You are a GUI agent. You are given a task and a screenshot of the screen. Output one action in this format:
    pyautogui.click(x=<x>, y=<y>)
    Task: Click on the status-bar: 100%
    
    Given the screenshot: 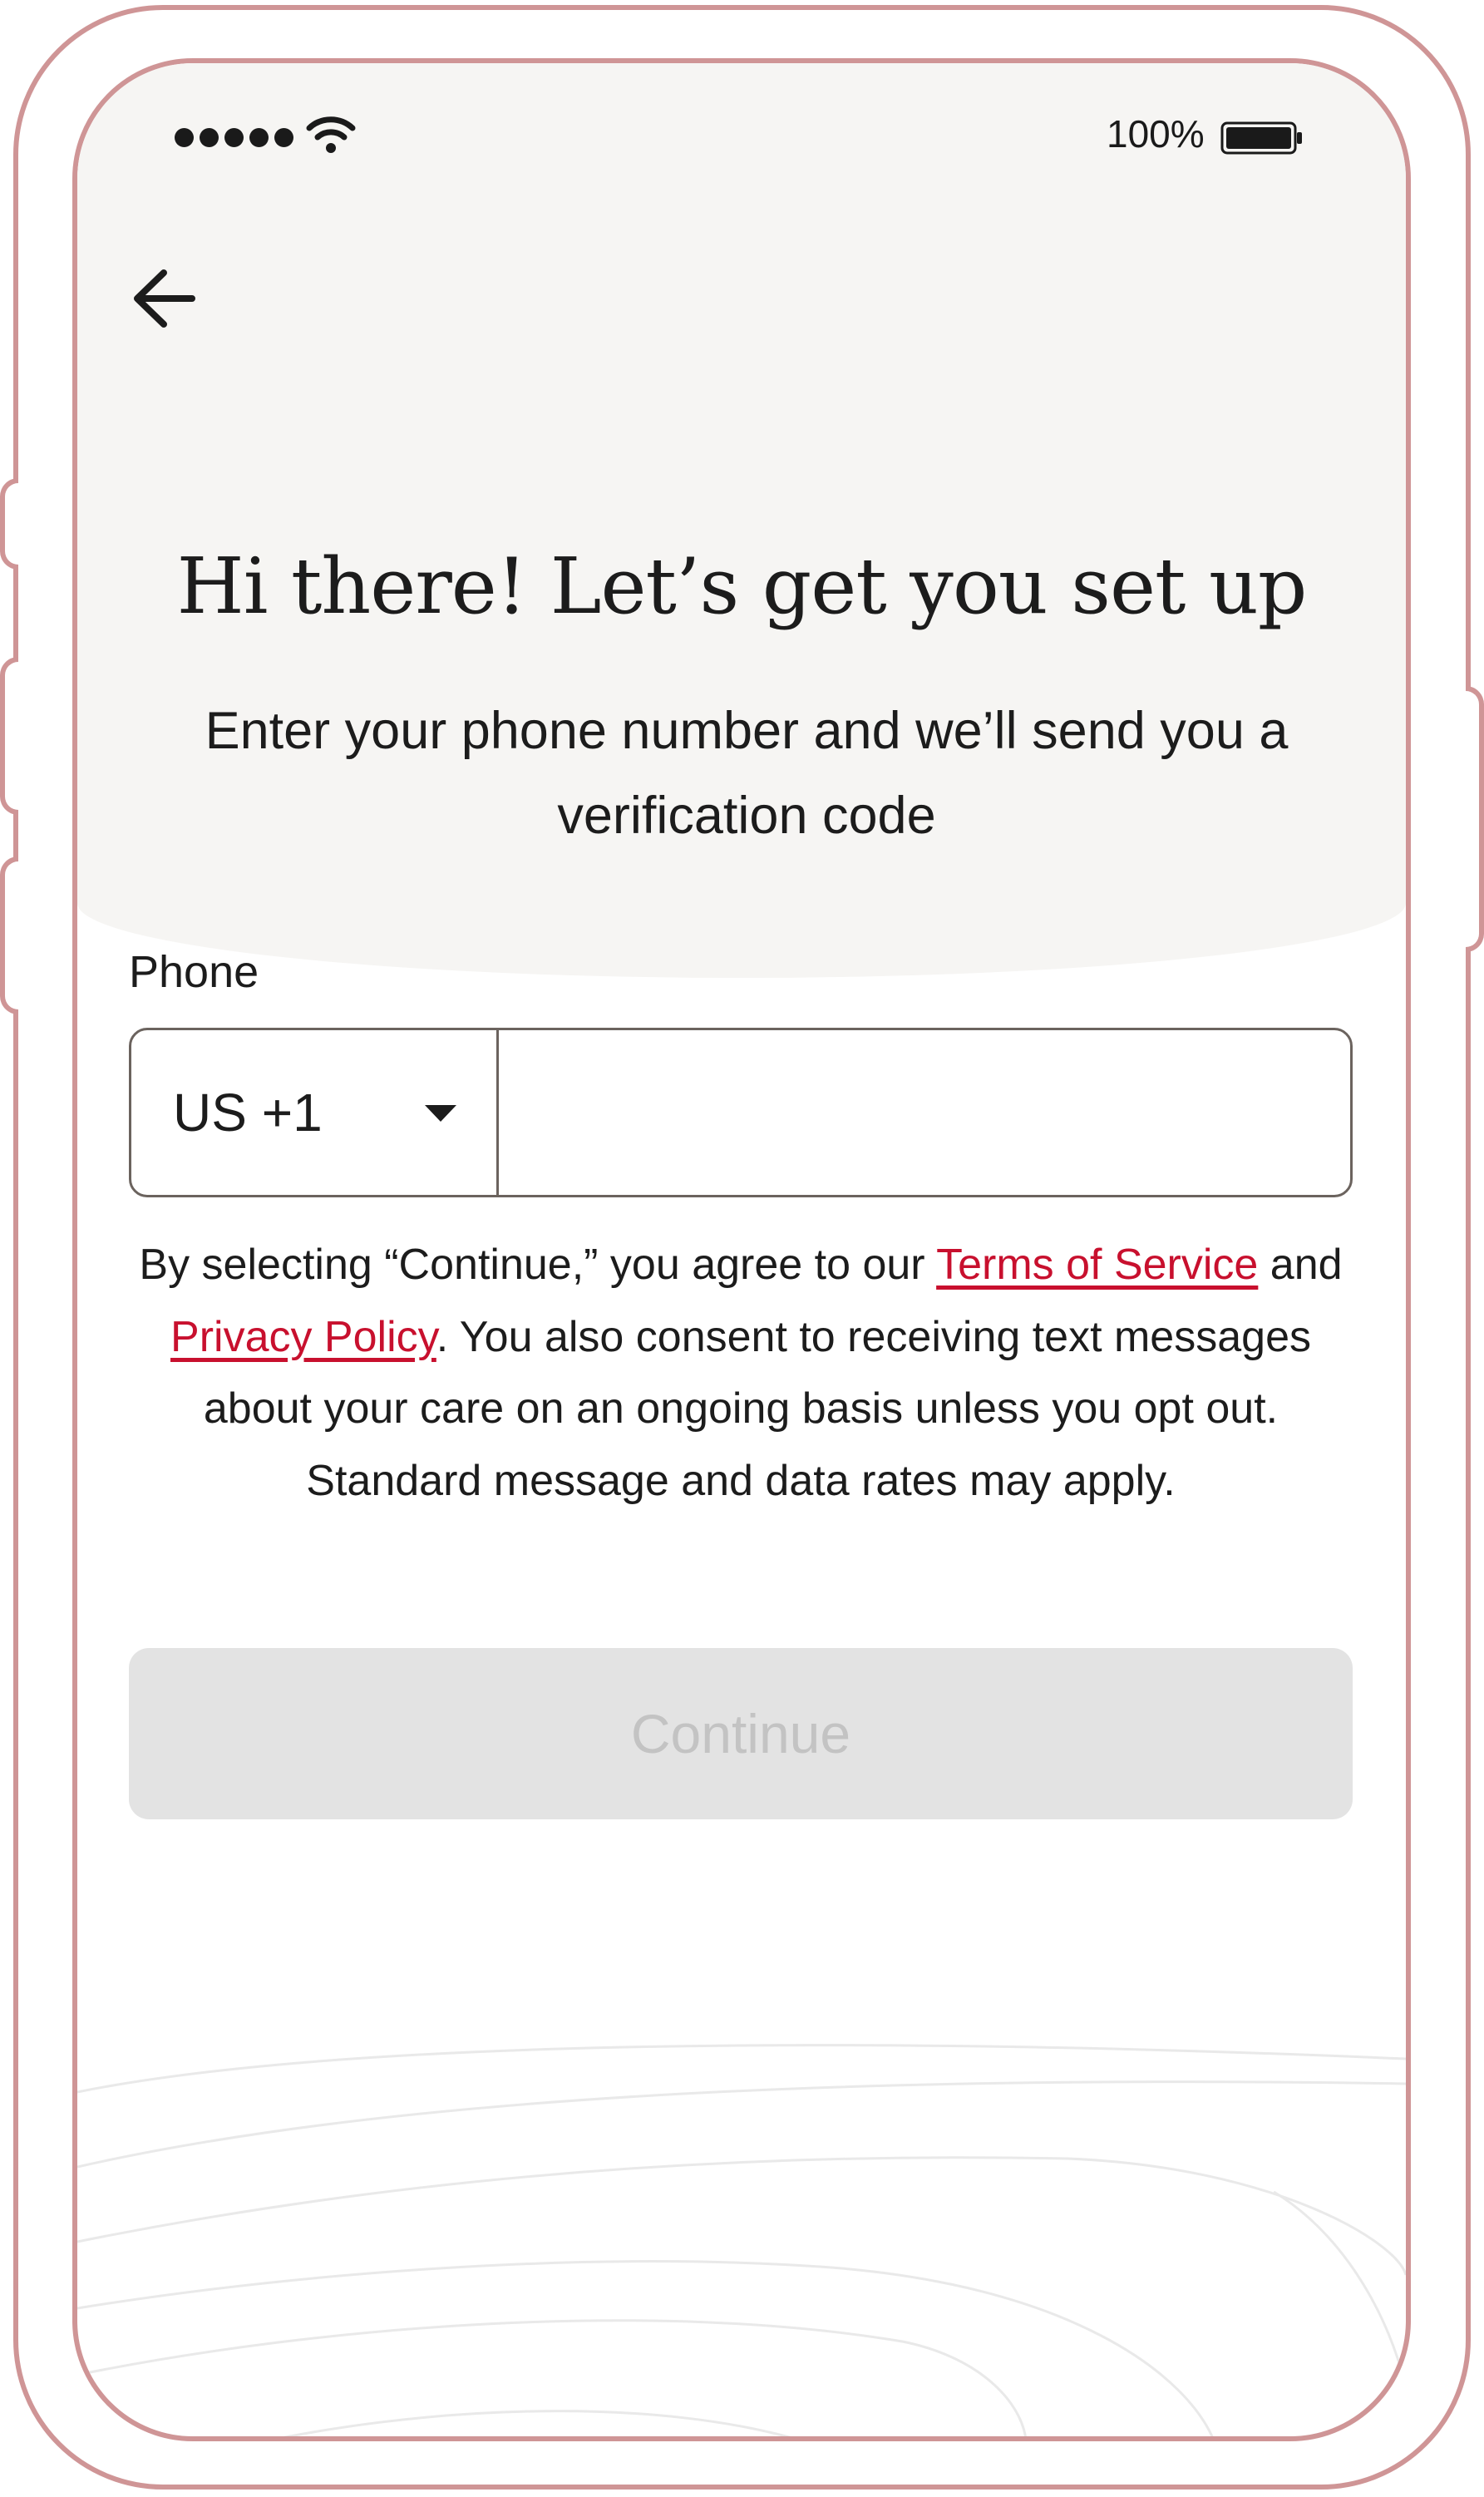 What is the action you would take?
    pyautogui.click(x=741, y=113)
    